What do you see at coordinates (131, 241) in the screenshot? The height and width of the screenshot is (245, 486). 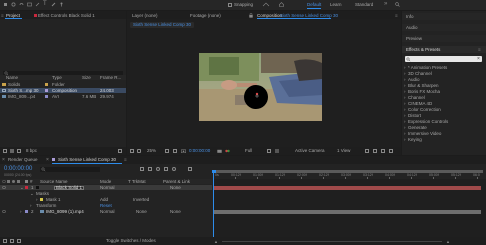 I see `toggle-switches-modes: Toggle Switches / Modes` at bounding box center [131, 241].